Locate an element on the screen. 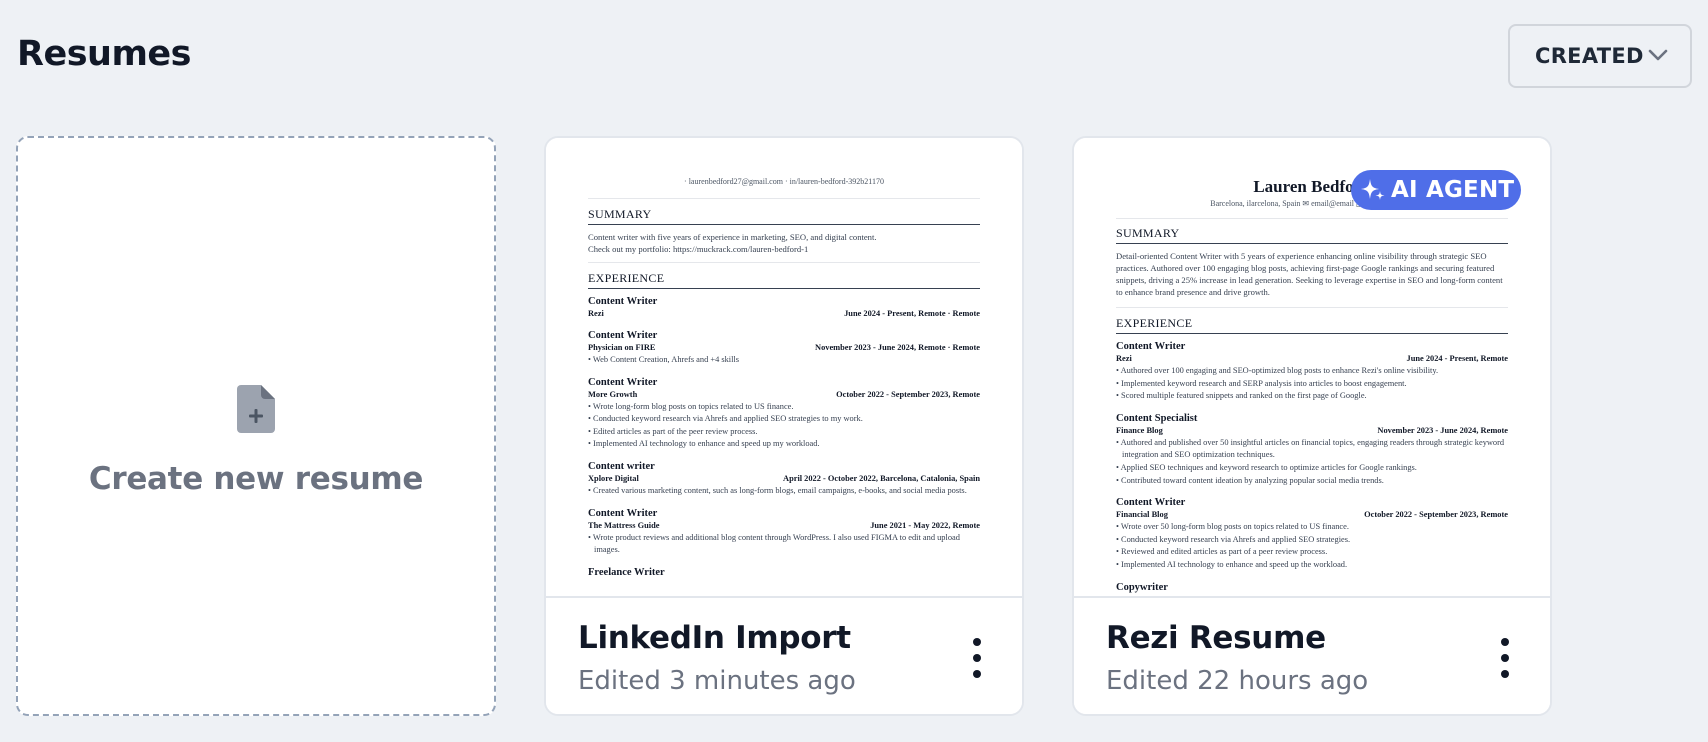  sort-dropdown-label: CREATED is located at coordinates (1589, 56).